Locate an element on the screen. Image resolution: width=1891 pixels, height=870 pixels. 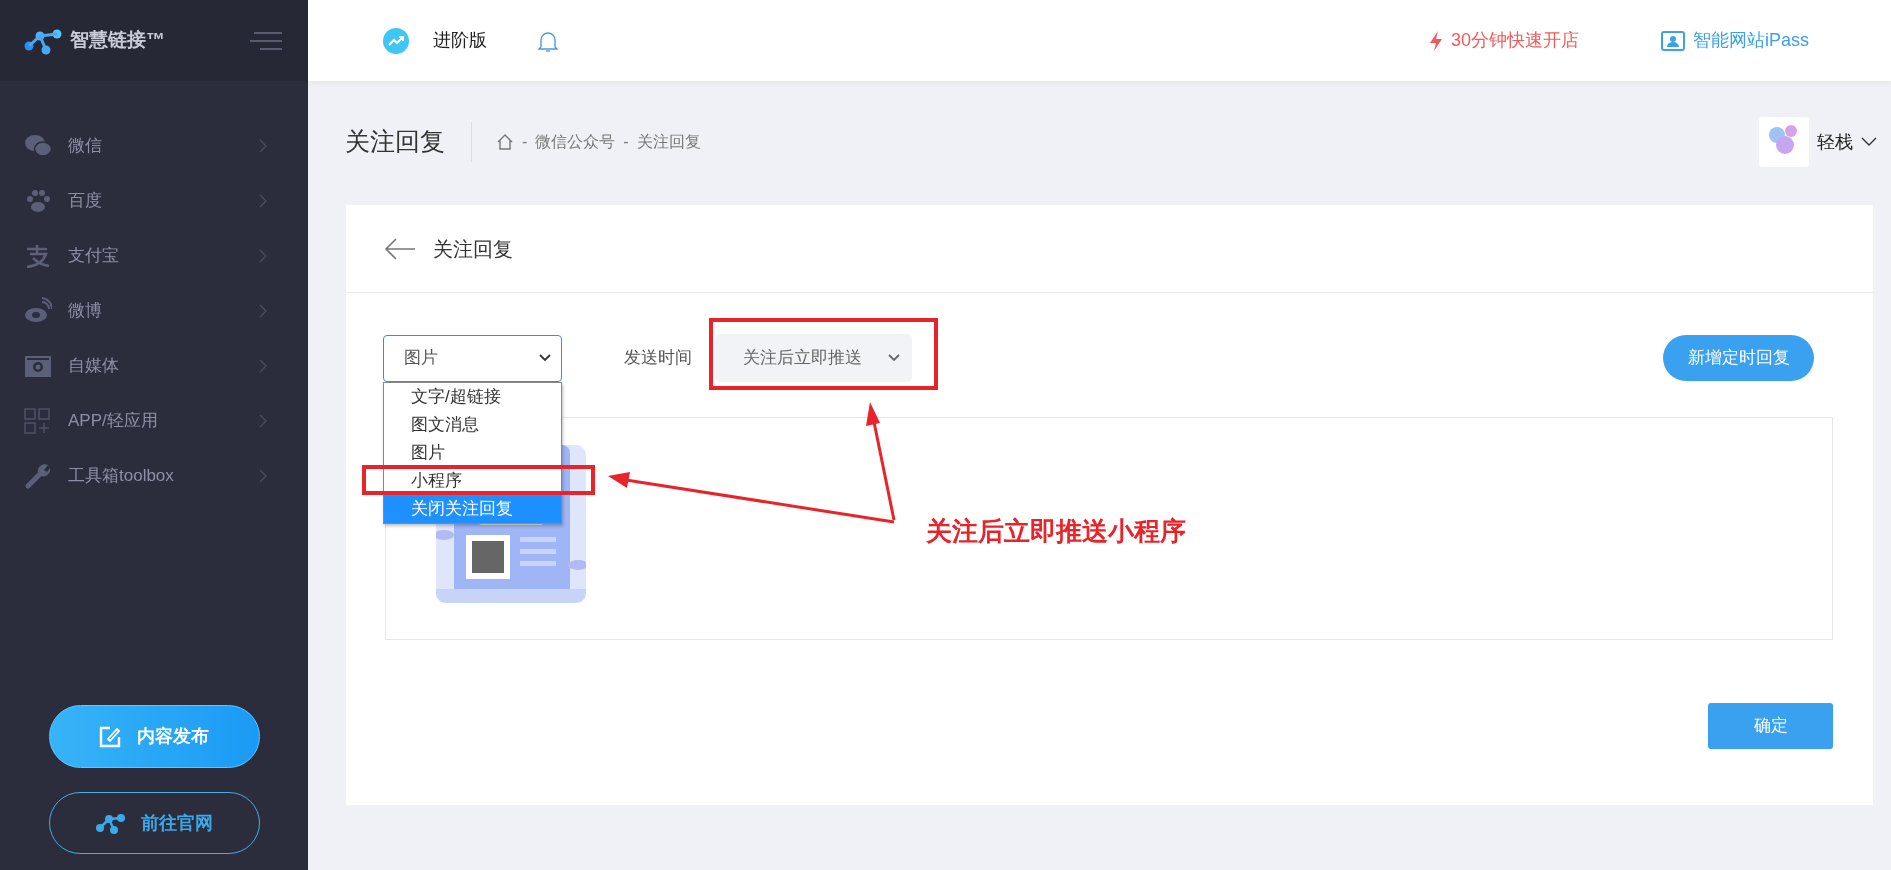
edition-label: 进阶版 is located at coordinates (460, 40).